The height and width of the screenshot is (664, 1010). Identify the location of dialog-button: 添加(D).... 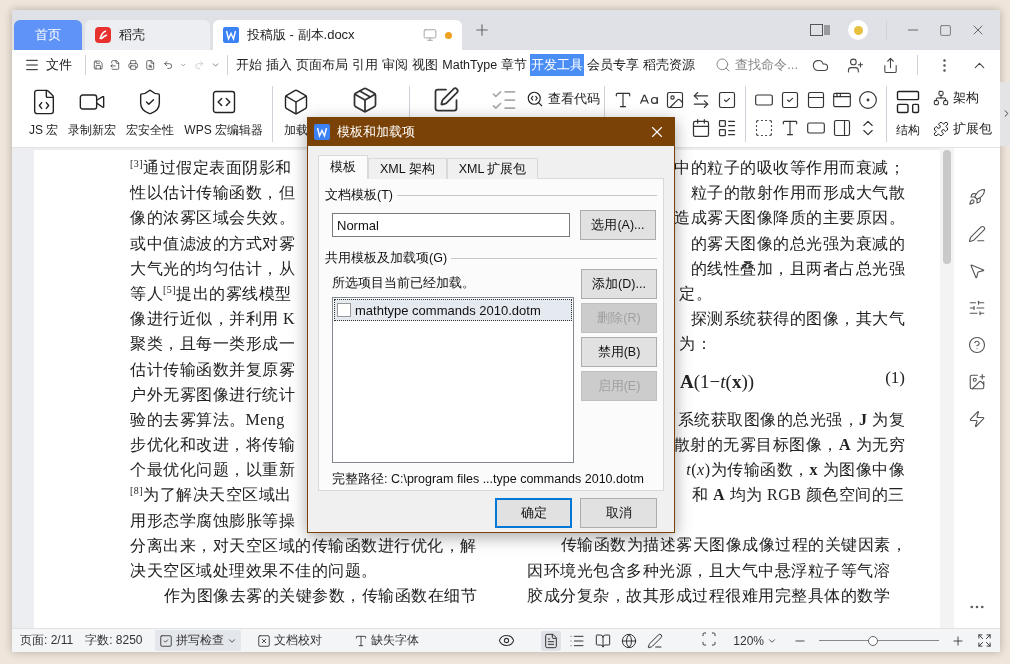
(619, 284).